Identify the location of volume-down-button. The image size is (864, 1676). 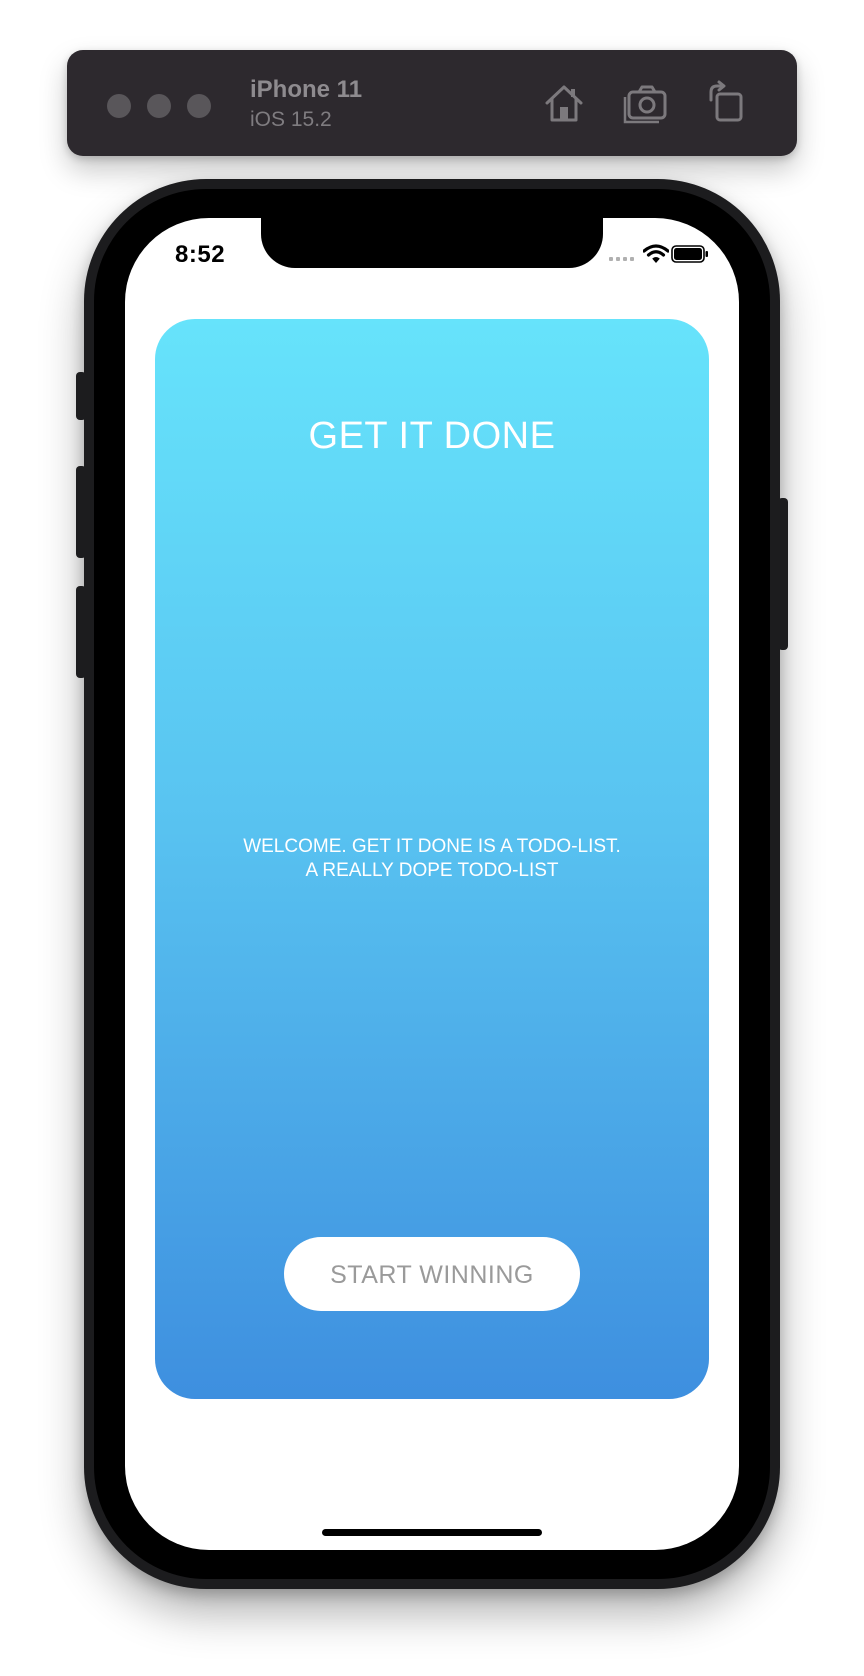
(81, 632).